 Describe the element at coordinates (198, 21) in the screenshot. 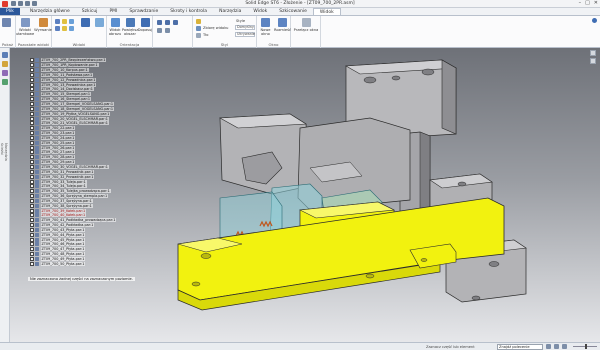

I see `display-style-icon` at that location.